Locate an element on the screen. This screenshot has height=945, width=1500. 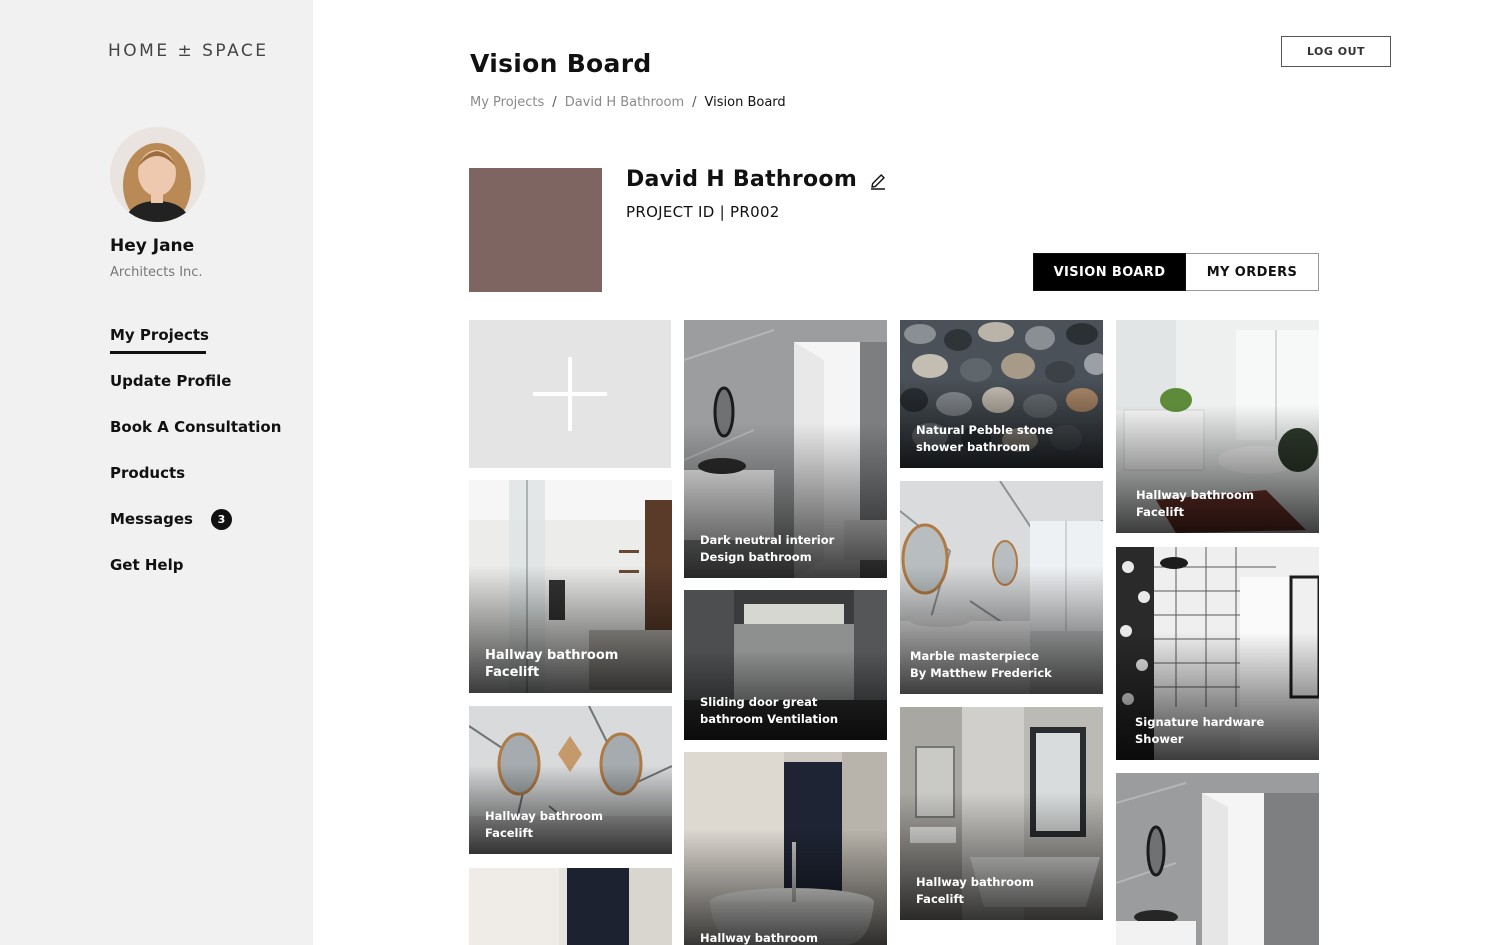
edit-pencil-icon is located at coordinates (878, 180).